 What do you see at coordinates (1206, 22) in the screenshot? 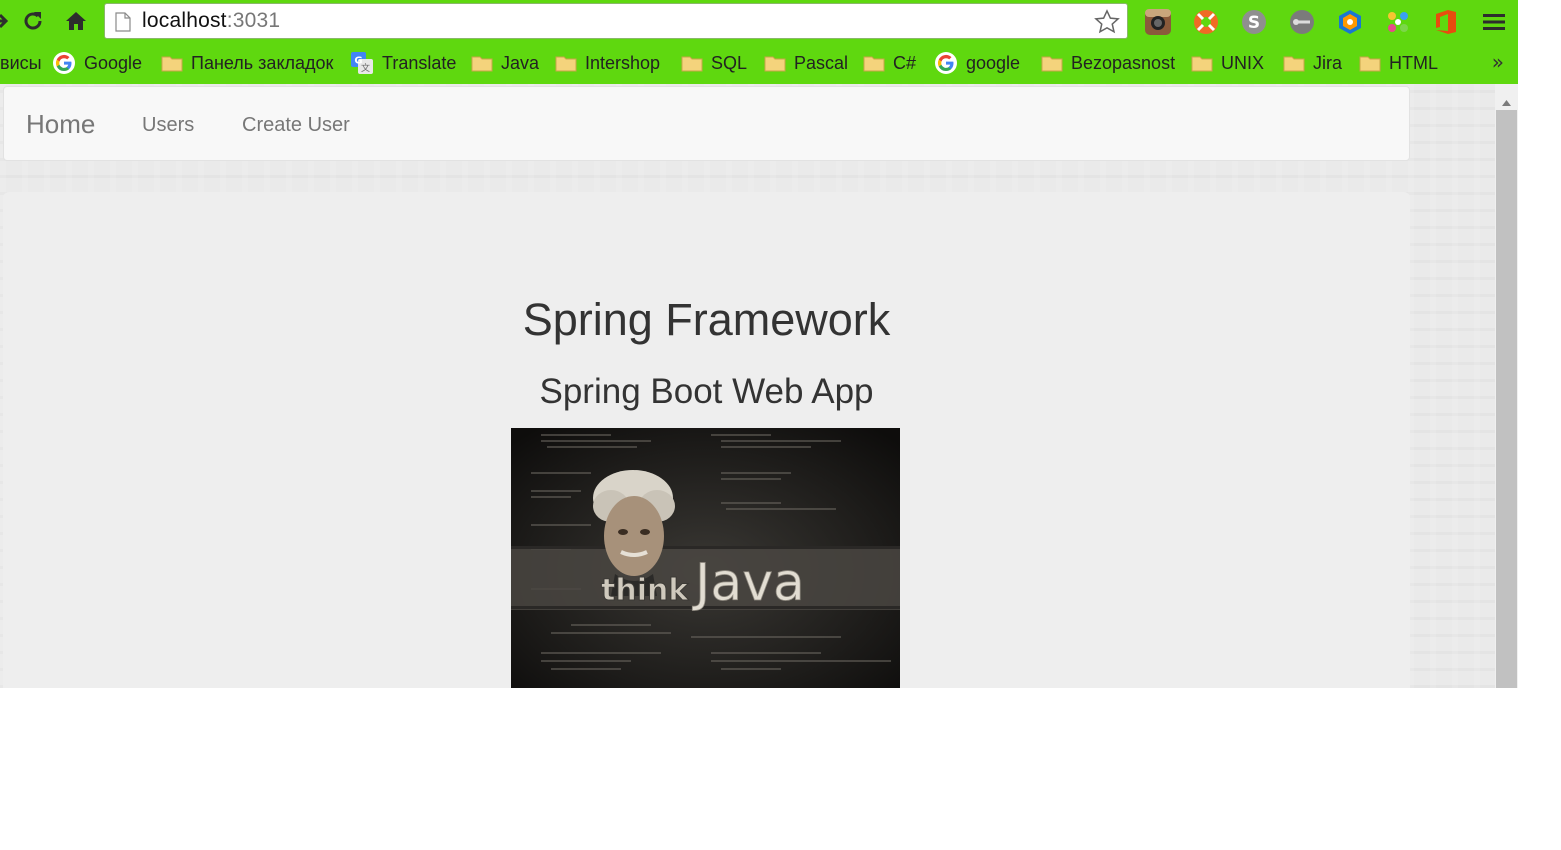
I see `lifebuoy-extension-icon` at bounding box center [1206, 22].